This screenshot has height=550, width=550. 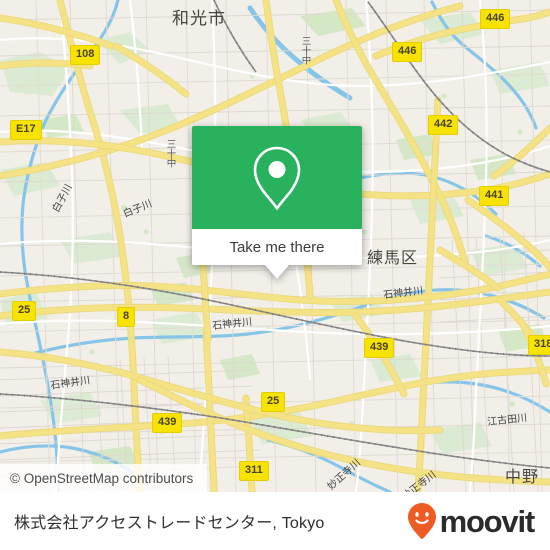 I want to click on road-shield-442: 442, so click(x=443, y=125).